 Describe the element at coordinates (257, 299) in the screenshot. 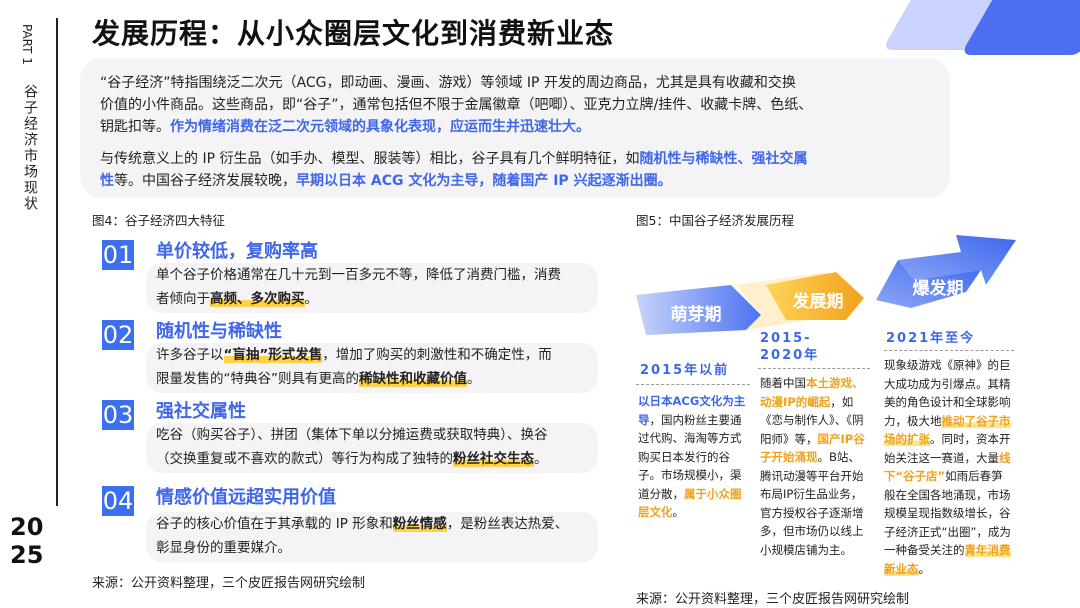

I see `feature-highlight: 高频、多次购买` at that location.